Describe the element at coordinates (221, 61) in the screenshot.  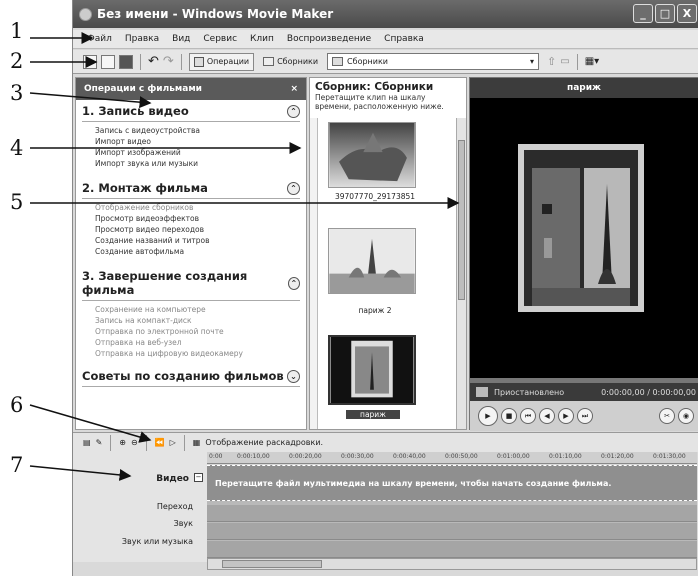
I see `operations-button: Операции` at that location.